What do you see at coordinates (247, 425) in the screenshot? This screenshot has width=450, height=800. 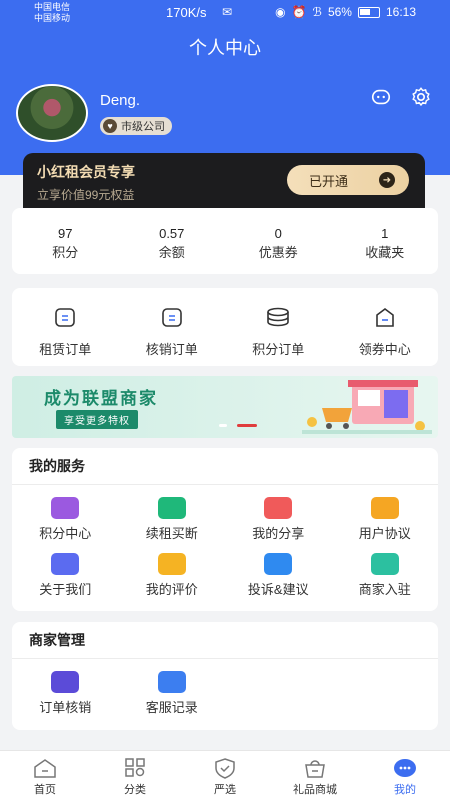 I see `carousel-dot-active` at bounding box center [247, 425].